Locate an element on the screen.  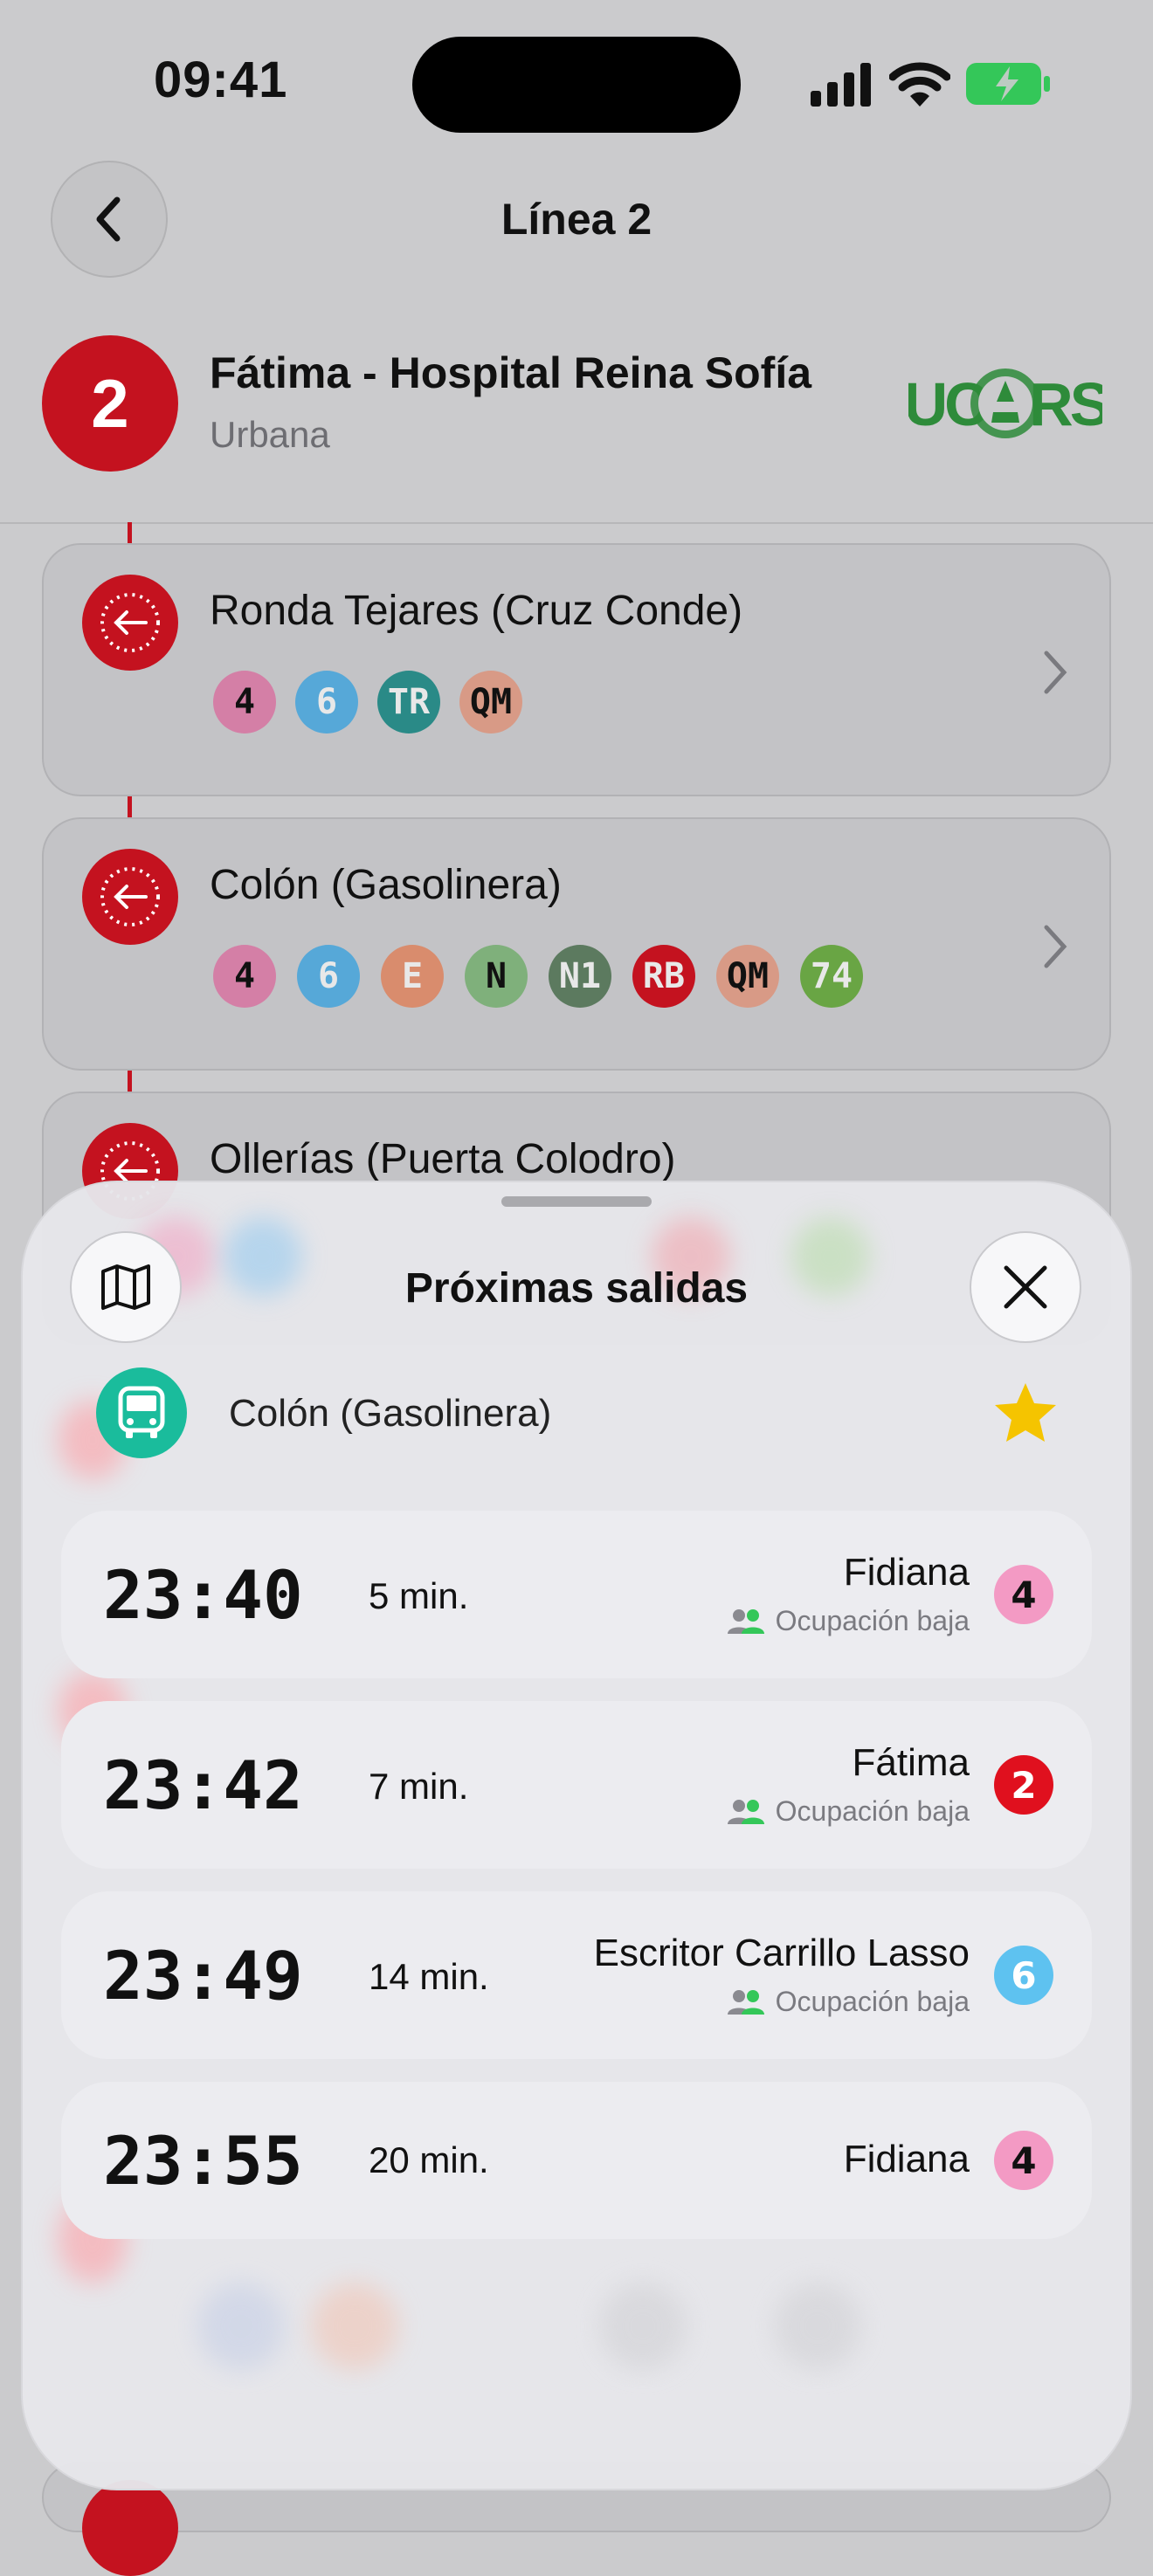
departure-time: 23:42 is located at coordinates (203, 1785).